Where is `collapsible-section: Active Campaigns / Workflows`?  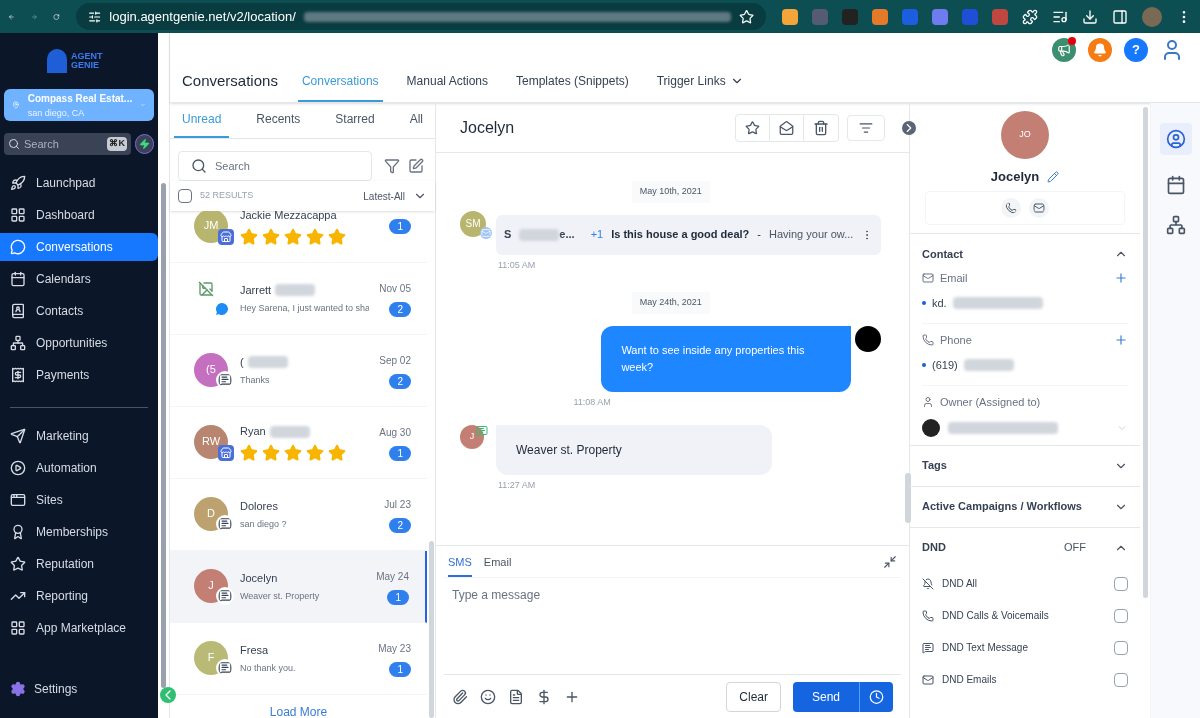 collapsible-section: Active Campaigns / Workflows is located at coordinates (1025, 507).